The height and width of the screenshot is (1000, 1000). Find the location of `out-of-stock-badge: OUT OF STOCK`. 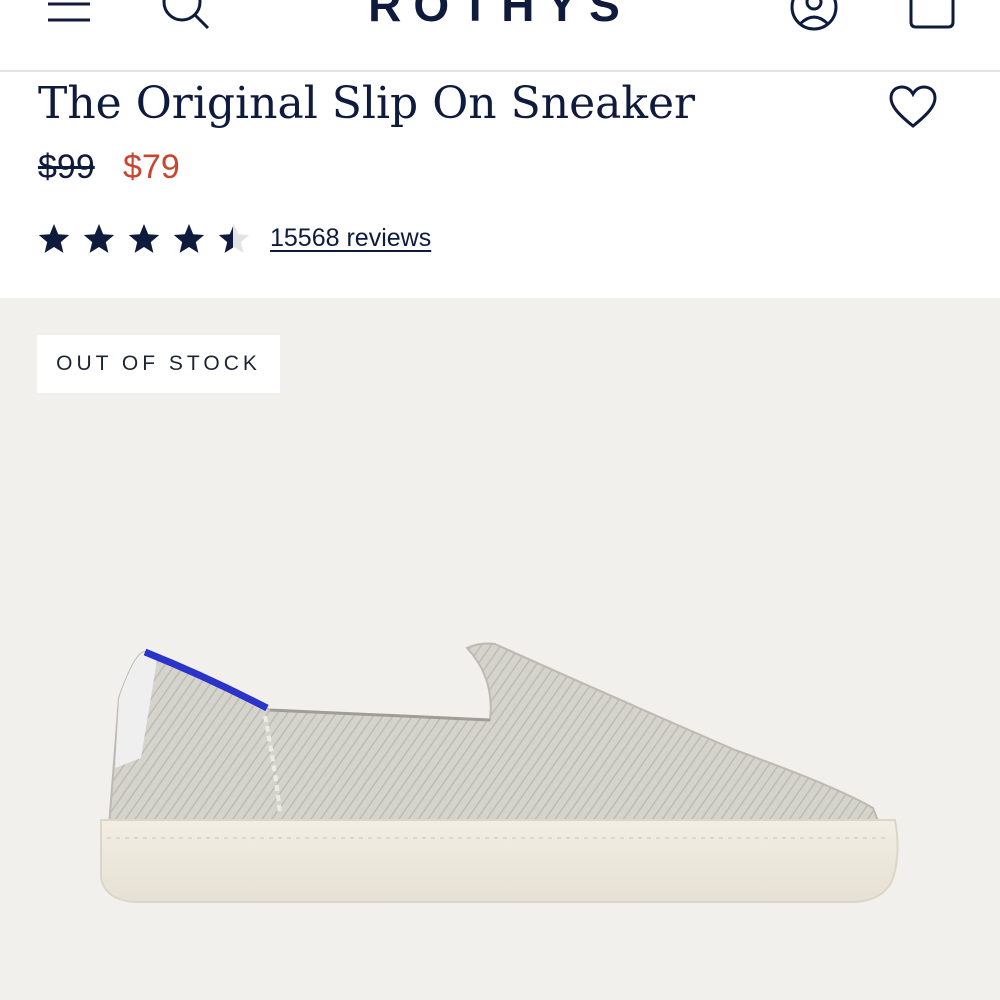

out-of-stock-badge: OUT OF STOCK is located at coordinates (158, 364).